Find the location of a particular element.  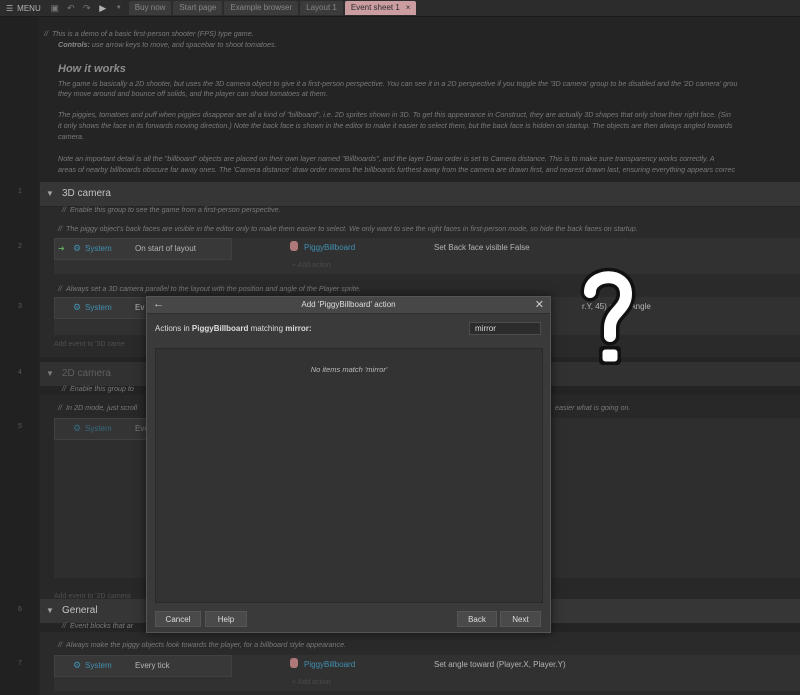

search-input is located at coordinates (505, 328).